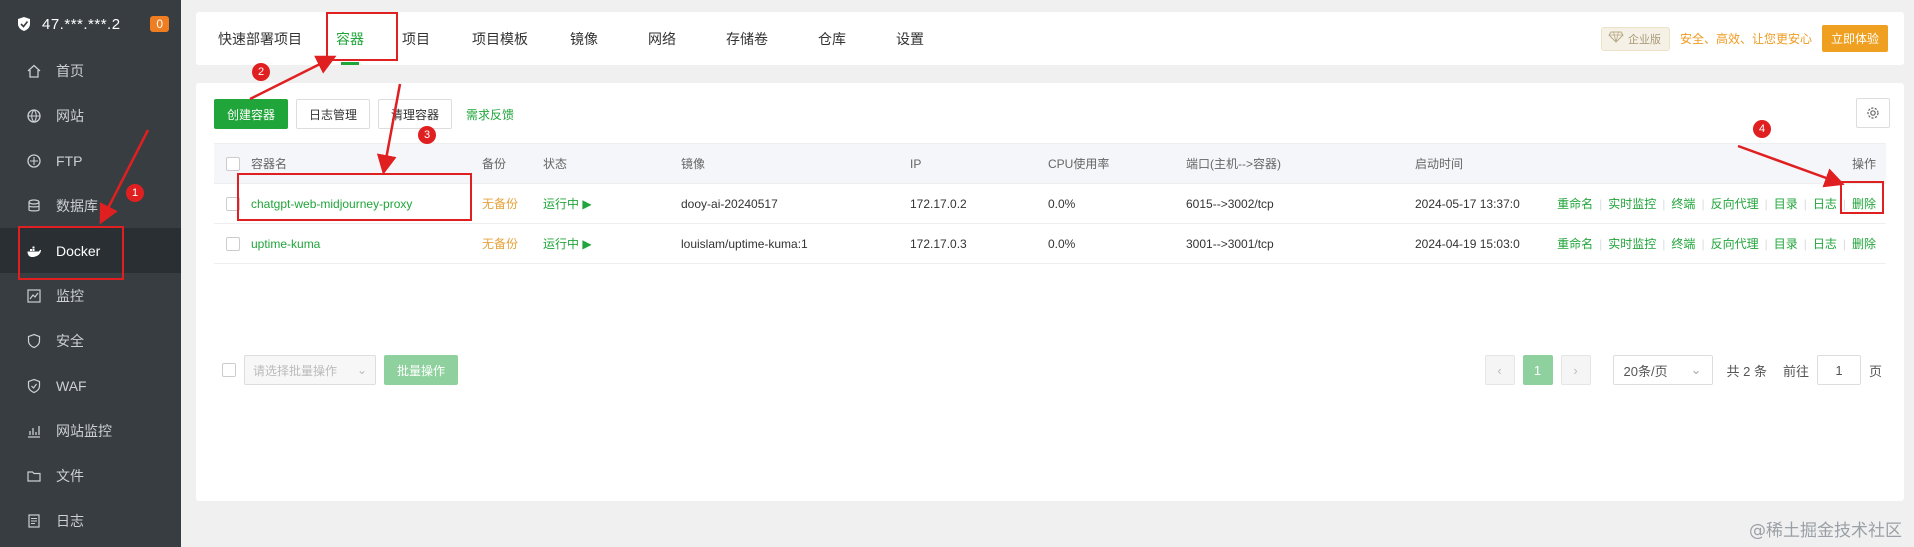 The image size is (1914, 547). I want to click on server-ip: 47.***.***.2, so click(81, 24).